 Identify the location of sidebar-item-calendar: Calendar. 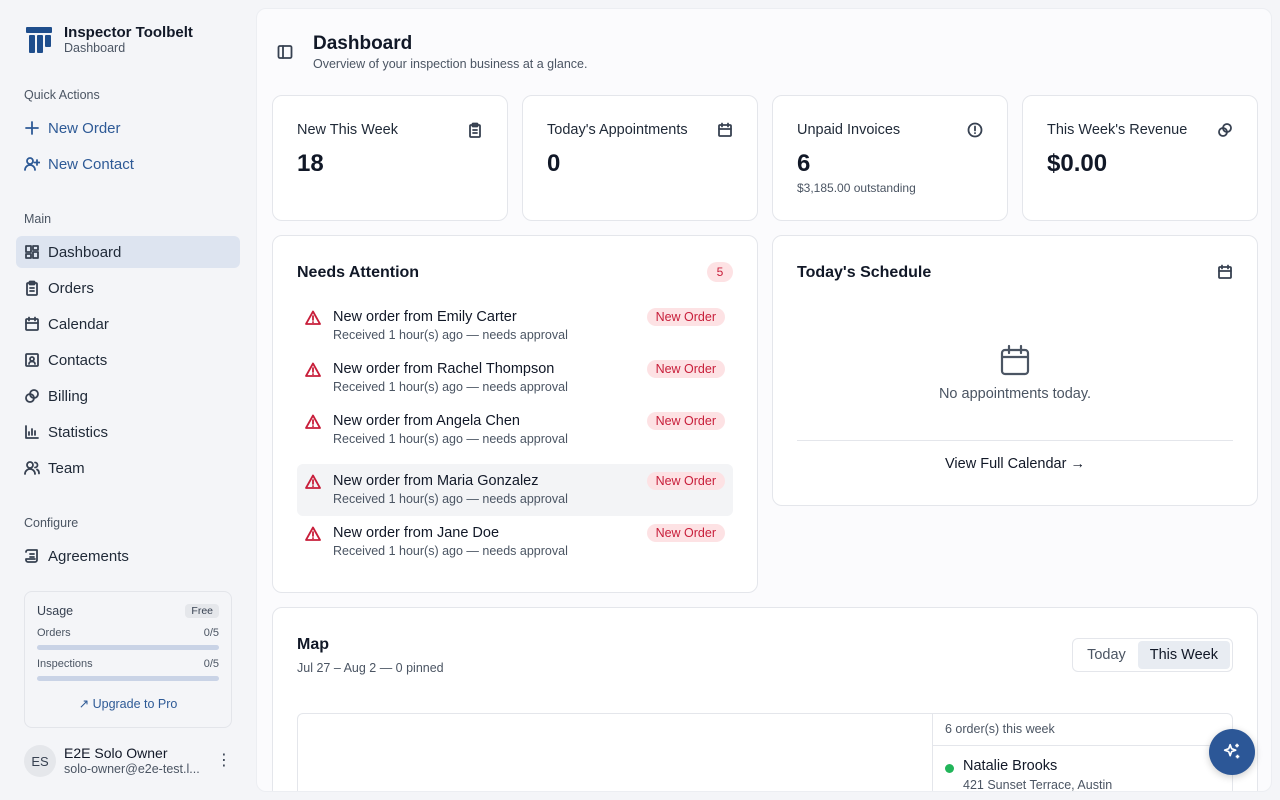
(128, 324).